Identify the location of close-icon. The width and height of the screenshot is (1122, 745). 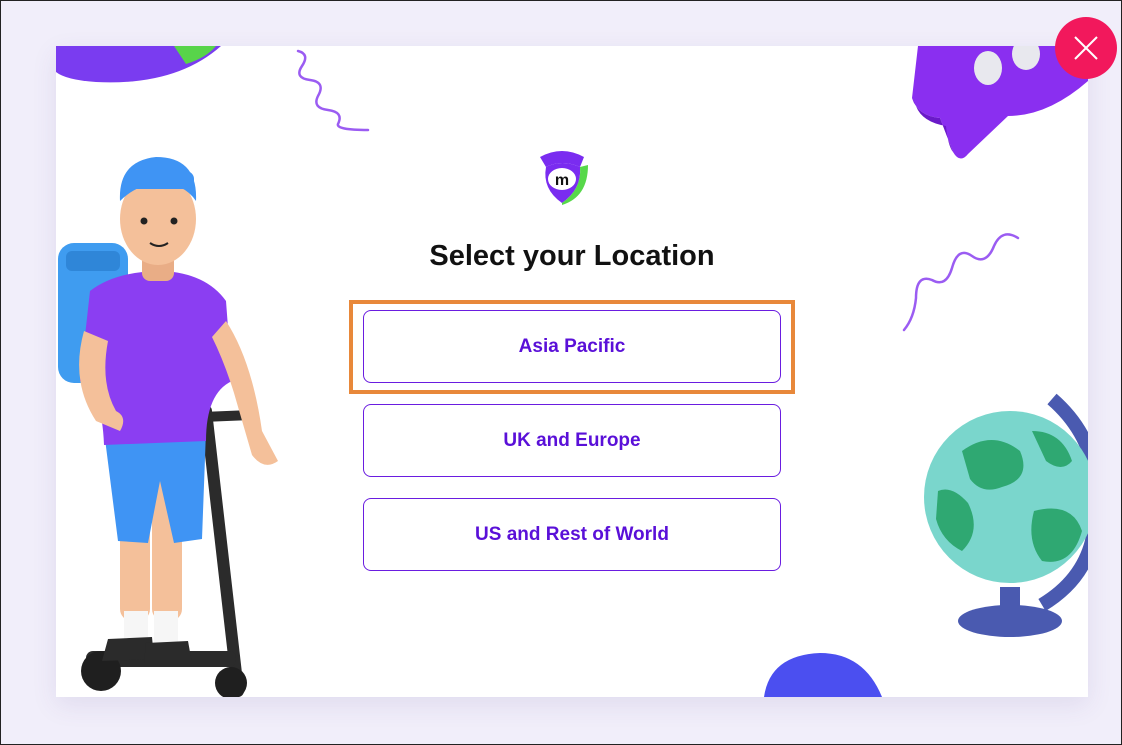
(1086, 48).